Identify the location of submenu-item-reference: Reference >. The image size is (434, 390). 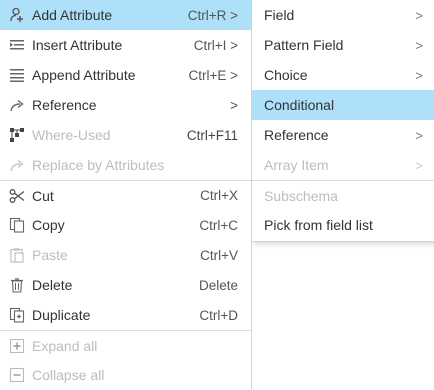
(343, 135).